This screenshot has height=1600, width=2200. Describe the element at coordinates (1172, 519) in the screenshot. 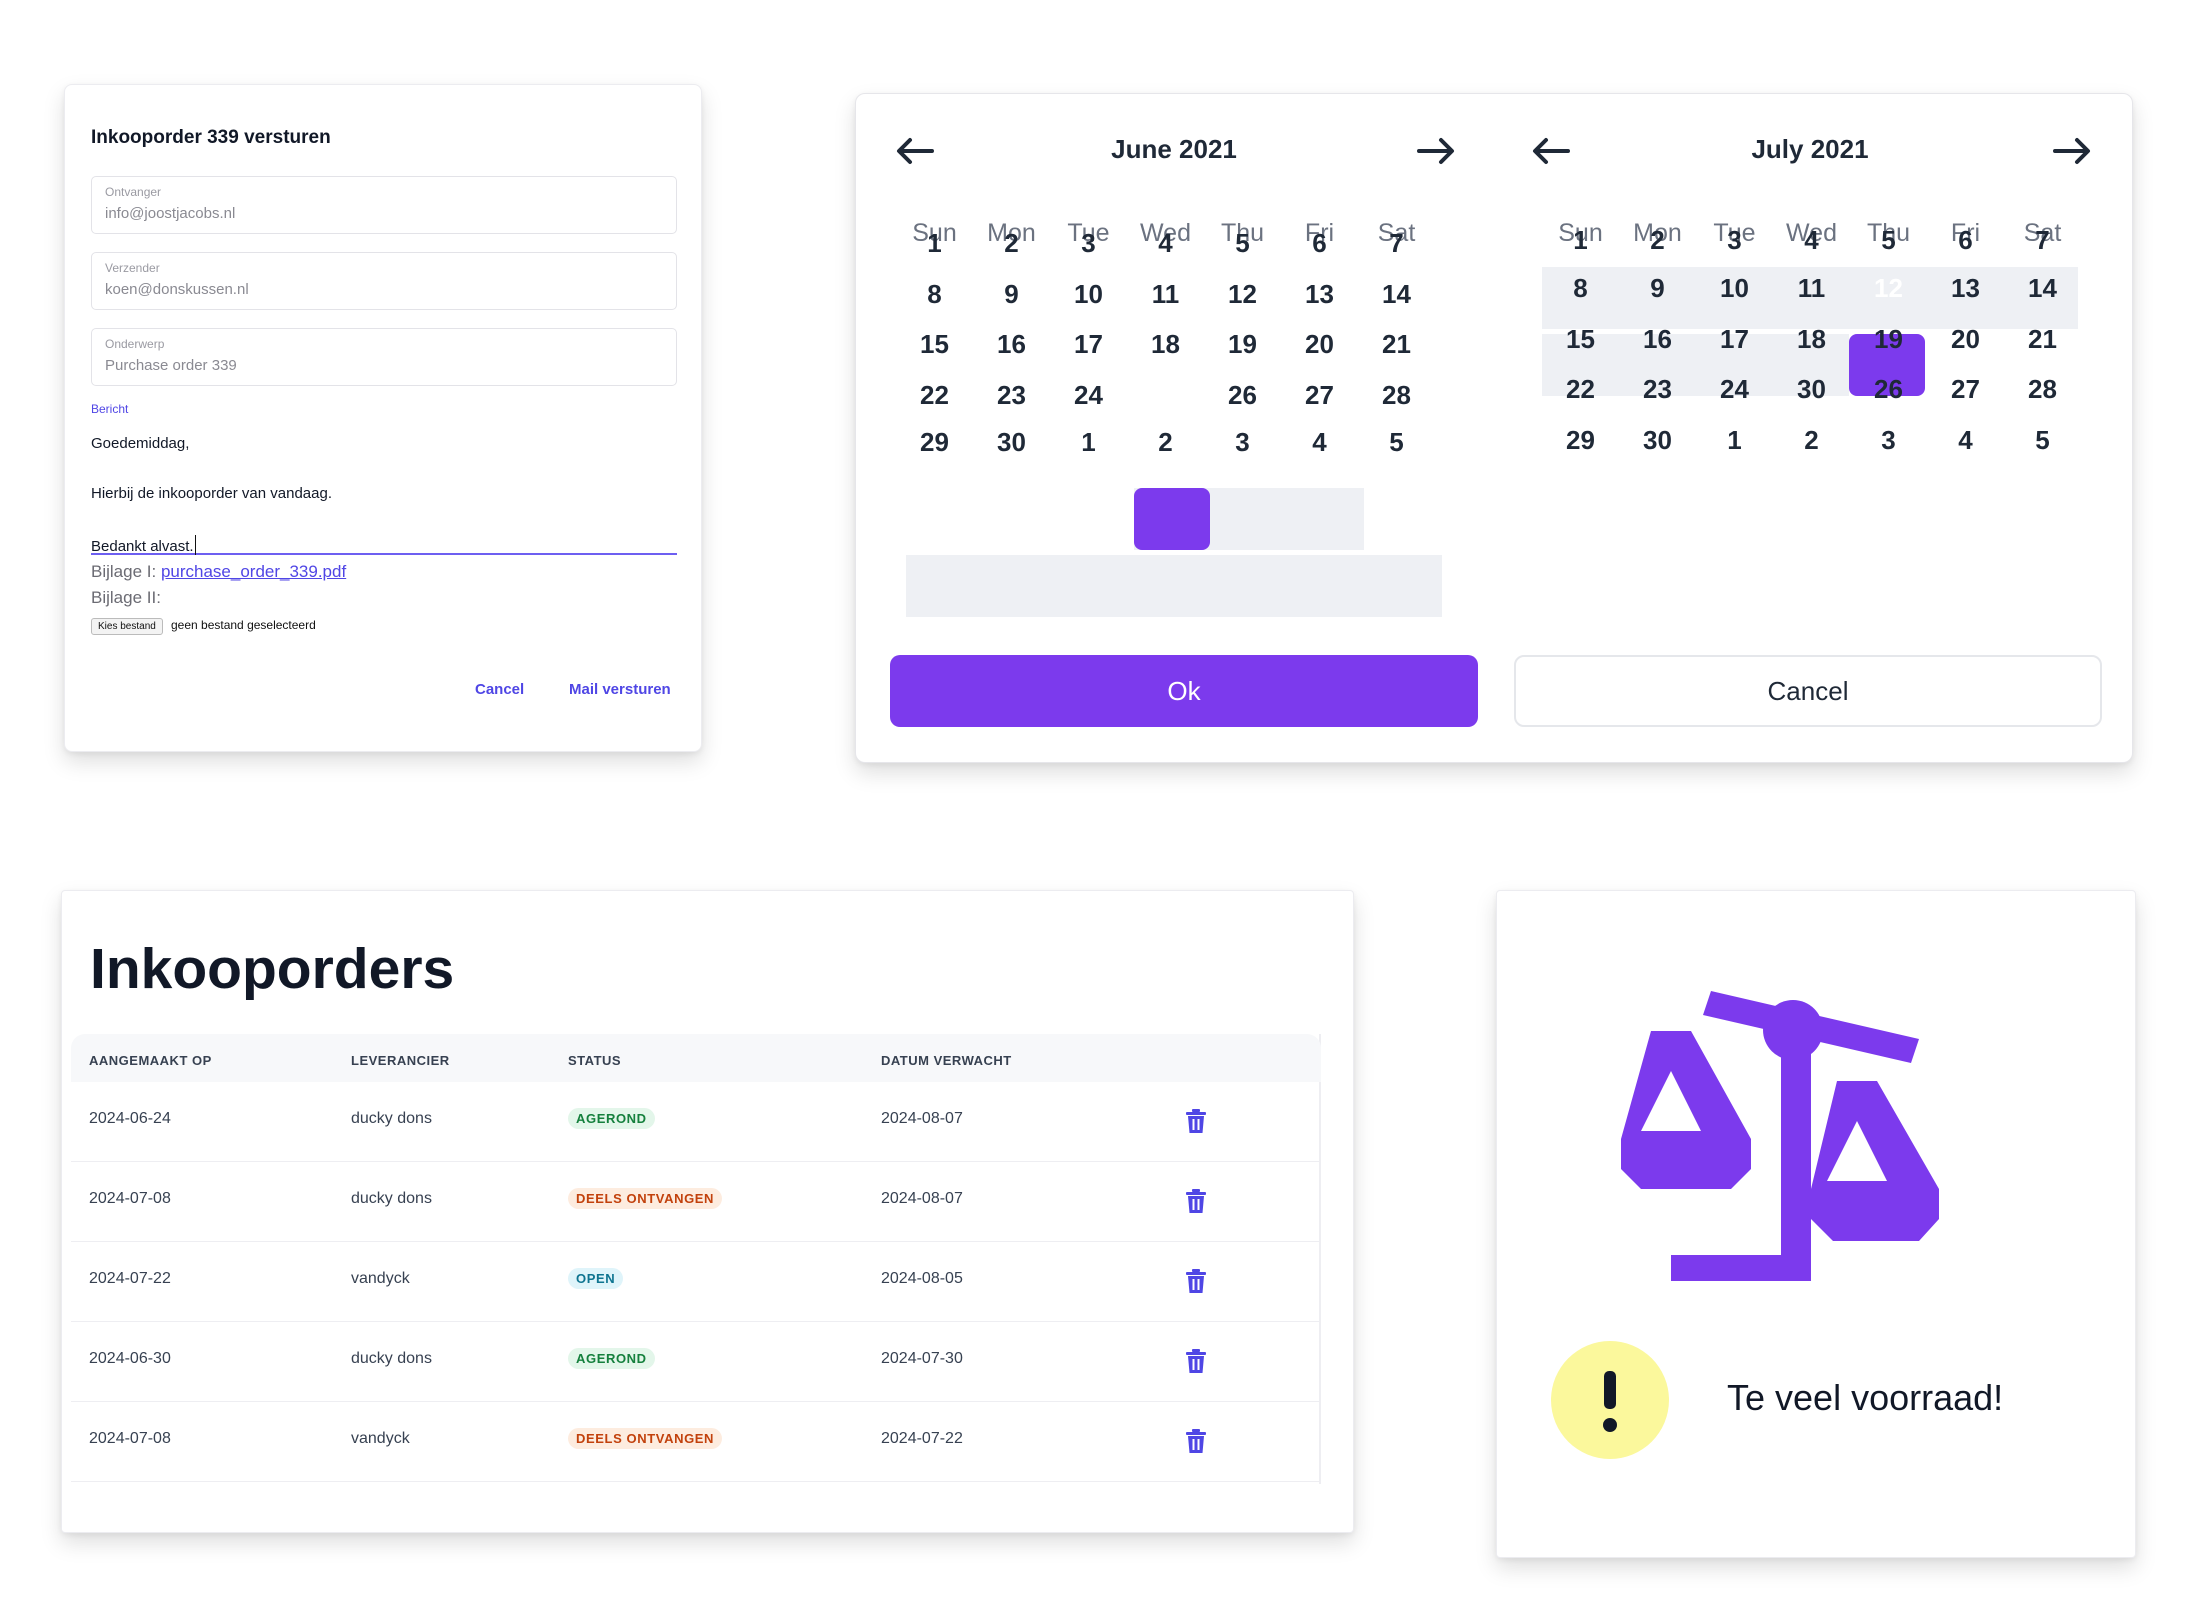

I see `selected-start-marker` at that location.